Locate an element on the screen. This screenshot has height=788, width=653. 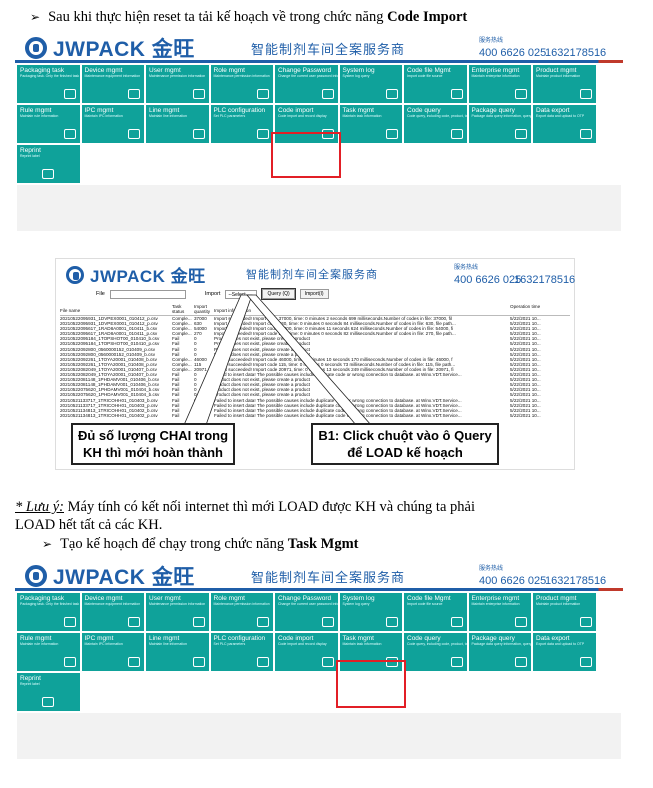
code-import-icon is located at coordinates (327, 662).